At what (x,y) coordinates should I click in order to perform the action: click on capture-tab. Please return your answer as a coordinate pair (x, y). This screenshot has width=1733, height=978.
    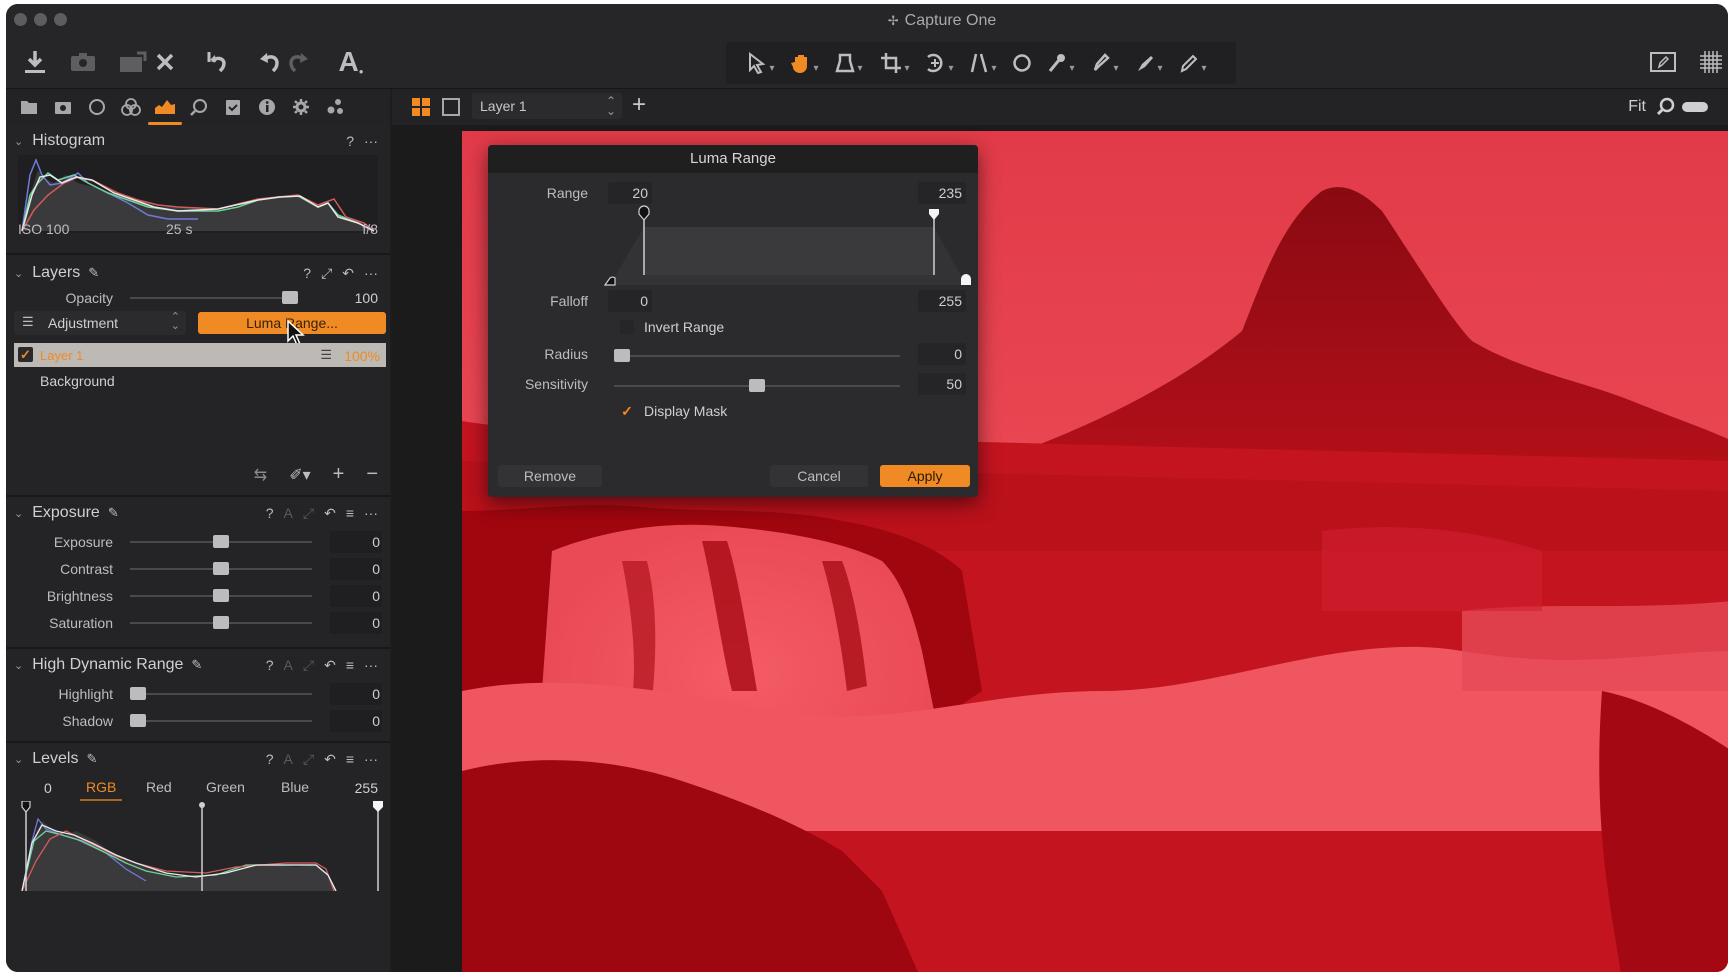
    Looking at the image, I should click on (63, 107).